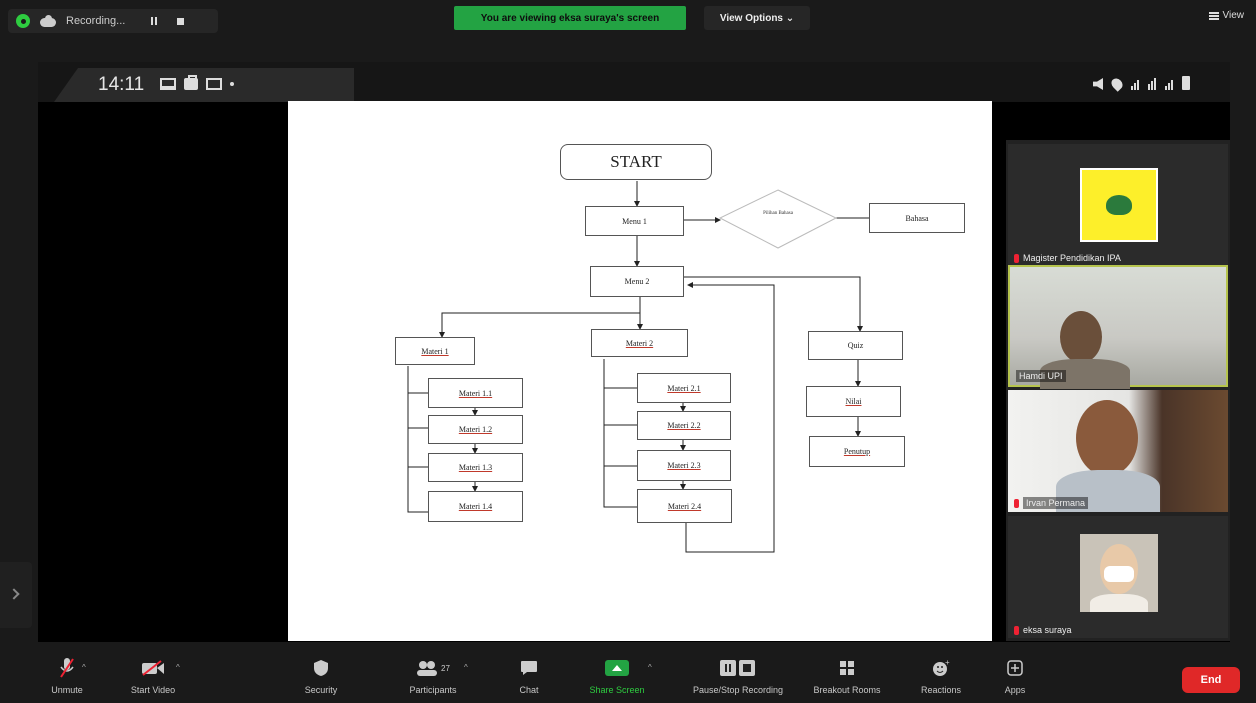  Describe the element at coordinates (1119, 603) in the screenshot. I see `participant-shoulders` at that location.